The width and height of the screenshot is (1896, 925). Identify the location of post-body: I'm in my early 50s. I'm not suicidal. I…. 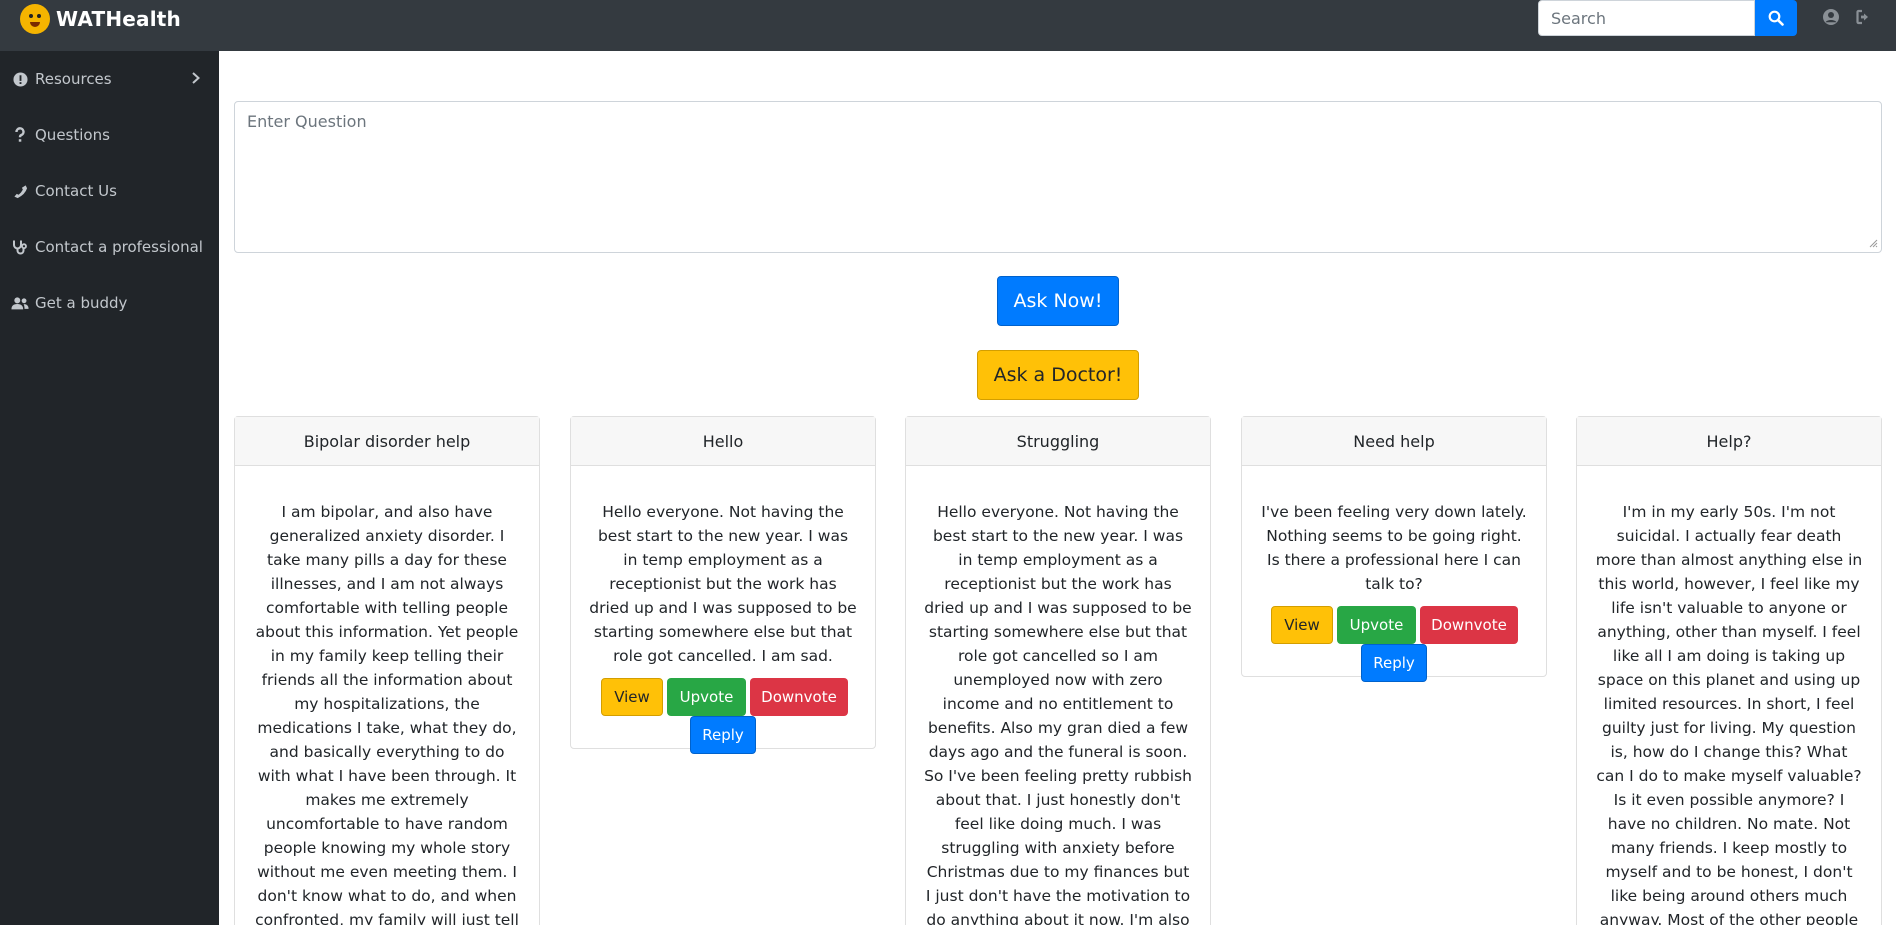
(1729, 695).